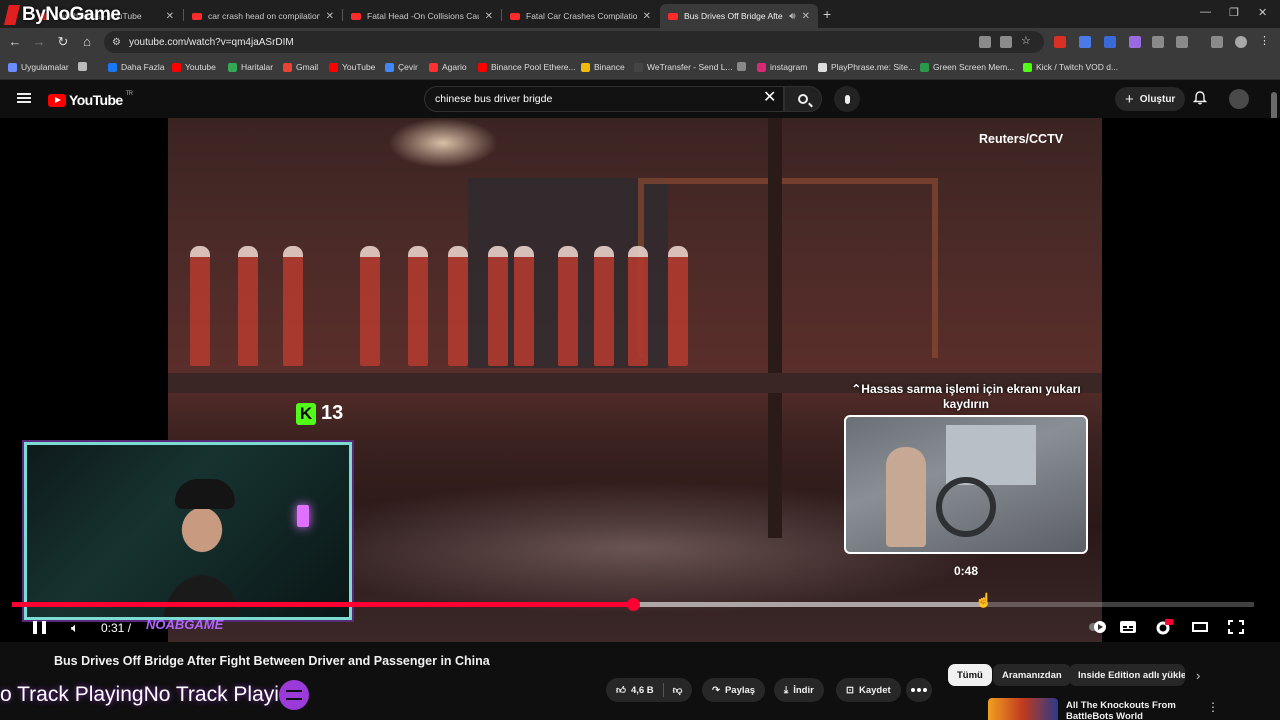 Image resolution: width=1280 pixels, height=720 pixels. I want to click on share-label: Paylaş, so click(740, 690).